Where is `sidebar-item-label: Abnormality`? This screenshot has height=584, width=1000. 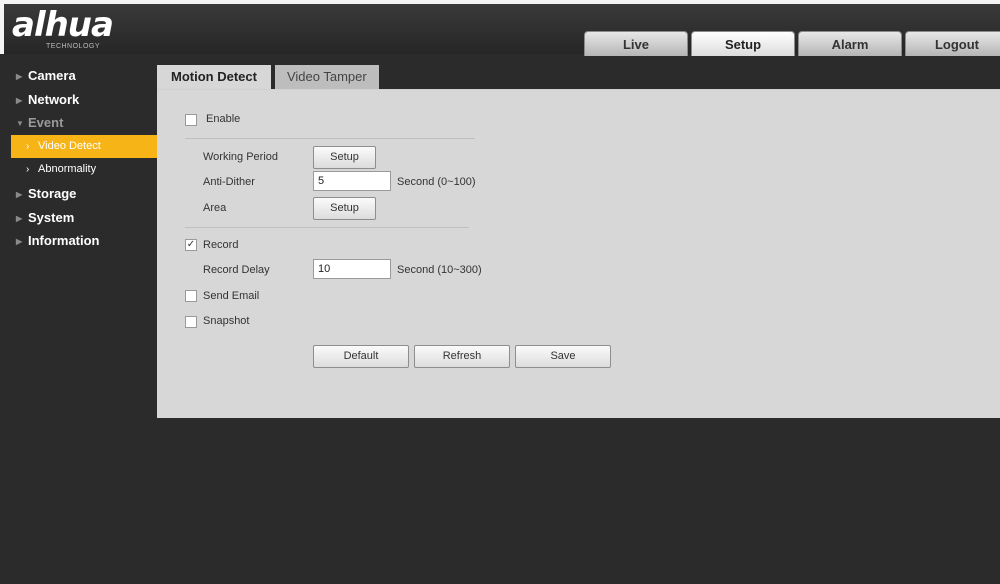 sidebar-item-label: Abnormality is located at coordinates (67, 169).